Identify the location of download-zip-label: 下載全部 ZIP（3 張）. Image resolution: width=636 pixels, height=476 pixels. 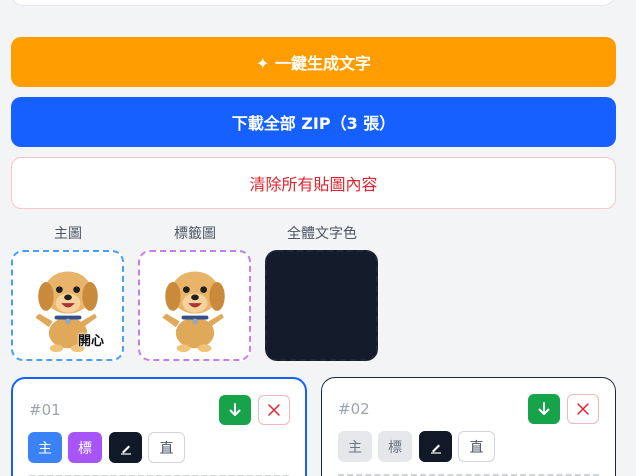
(313, 123).